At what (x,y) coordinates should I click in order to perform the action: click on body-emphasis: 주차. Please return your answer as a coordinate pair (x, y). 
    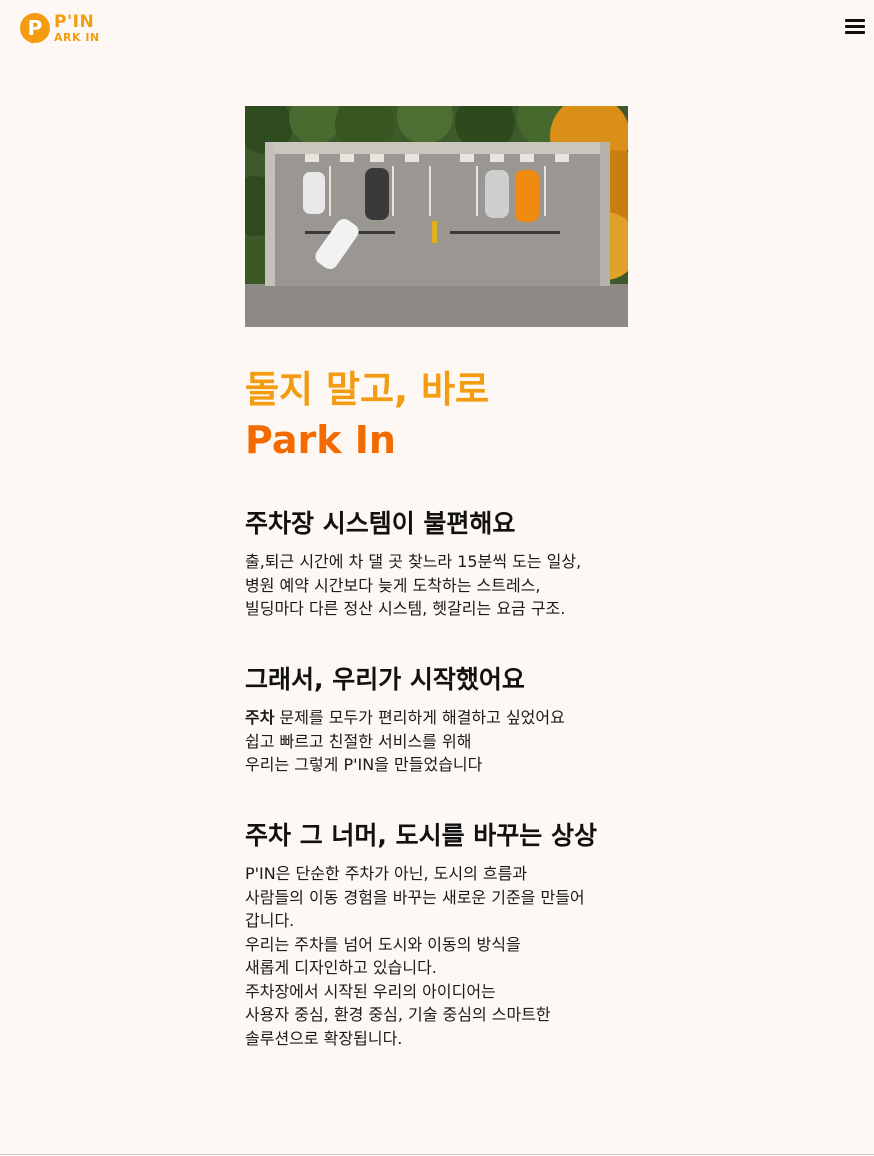
    Looking at the image, I should click on (260, 717).